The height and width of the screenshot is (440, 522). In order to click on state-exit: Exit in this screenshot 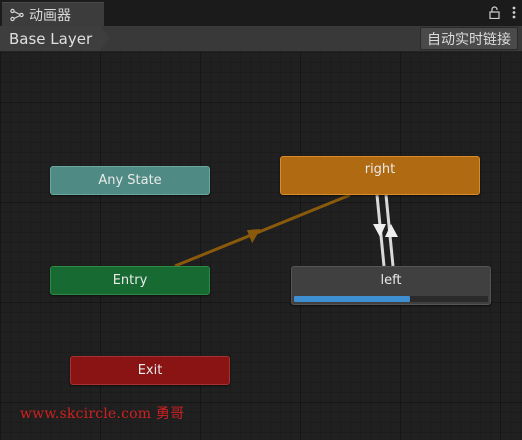, I will do `click(150, 370)`.